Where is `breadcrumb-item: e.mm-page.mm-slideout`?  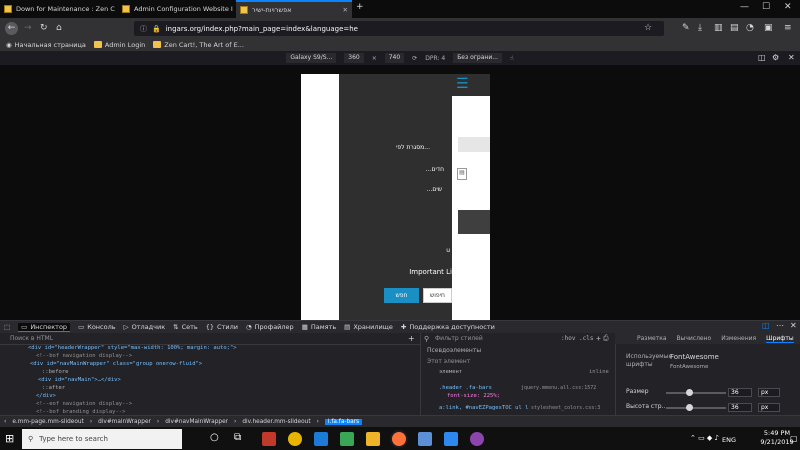 breadcrumb-item: e.mm-page.mm-slideout is located at coordinates (47, 422).